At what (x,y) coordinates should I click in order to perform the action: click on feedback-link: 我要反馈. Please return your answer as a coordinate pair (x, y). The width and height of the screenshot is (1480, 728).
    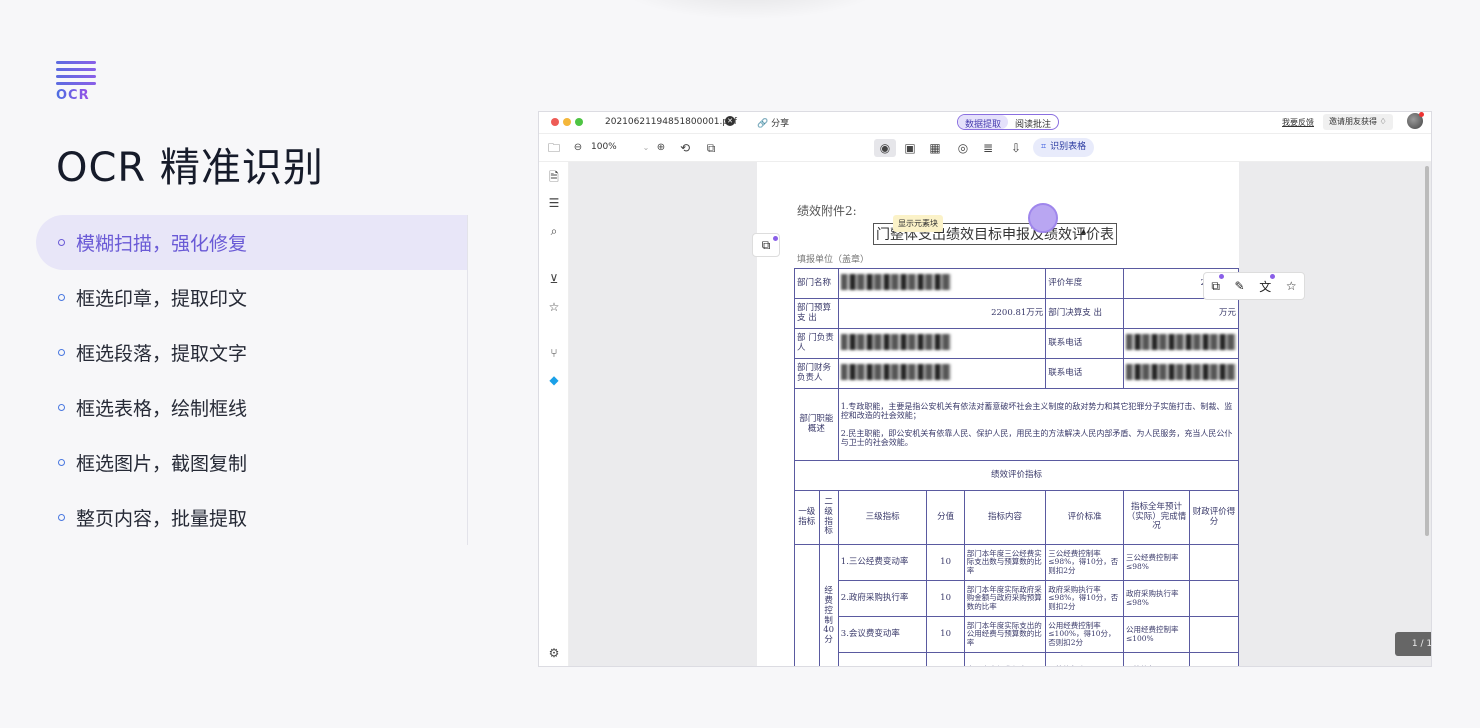
    Looking at the image, I should click on (1298, 122).